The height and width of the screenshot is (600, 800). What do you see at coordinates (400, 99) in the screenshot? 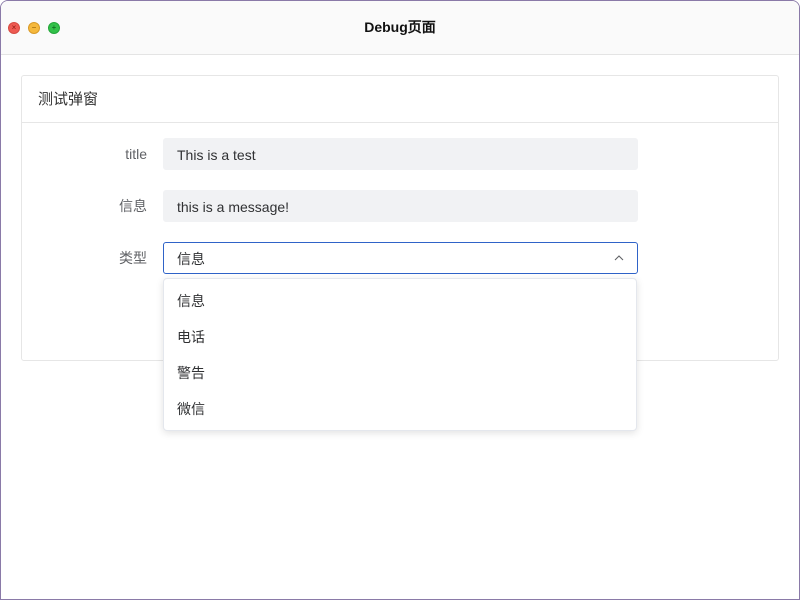
I see `card-title: 测试弹窗` at bounding box center [400, 99].